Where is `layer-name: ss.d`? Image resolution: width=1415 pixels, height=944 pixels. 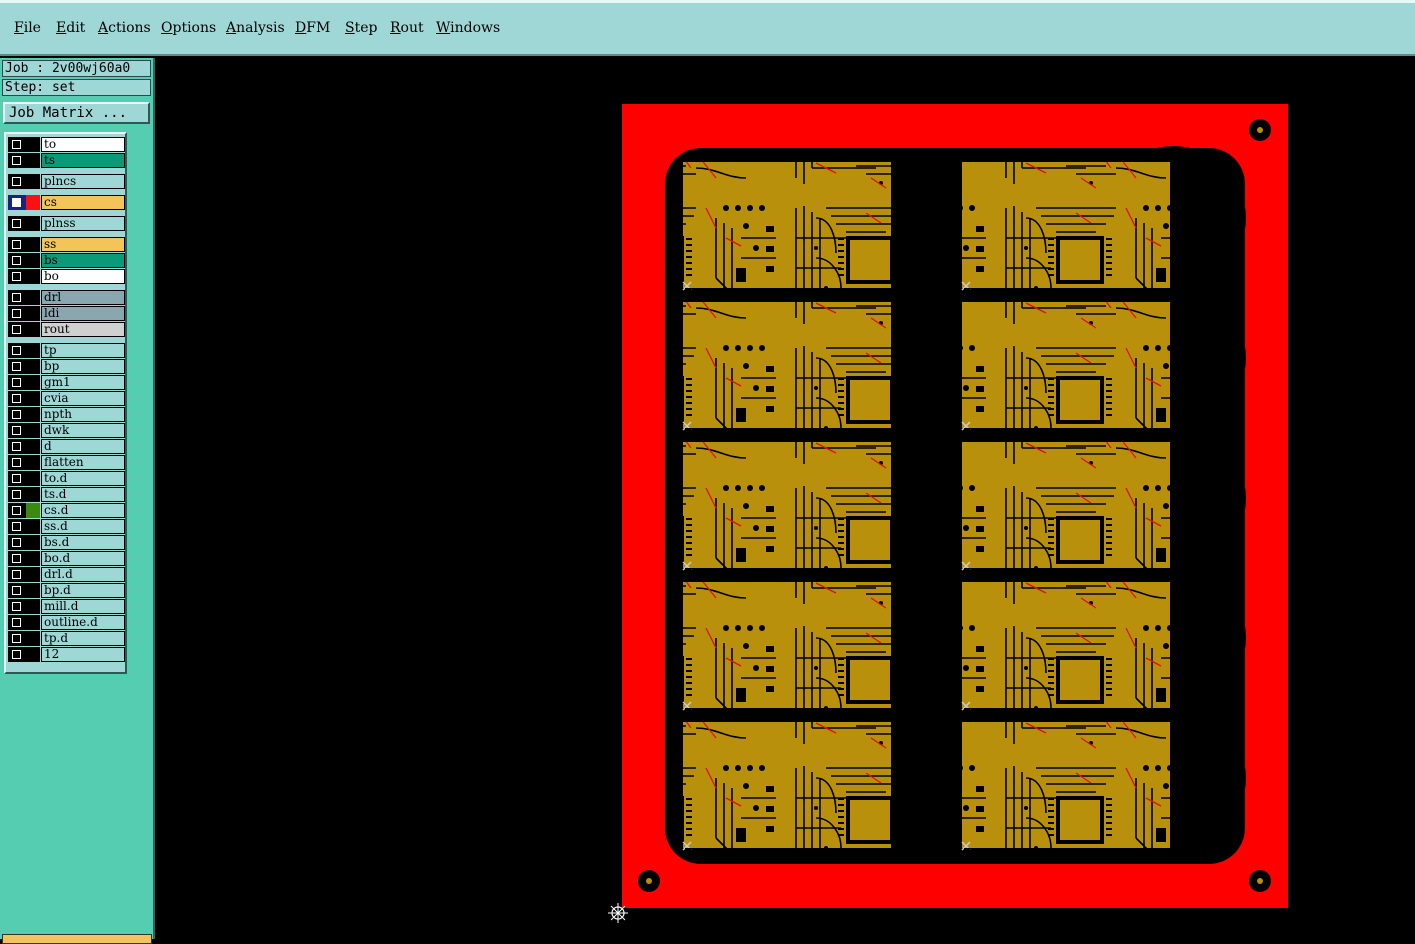 layer-name: ss.d is located at coordinates (83, 526).